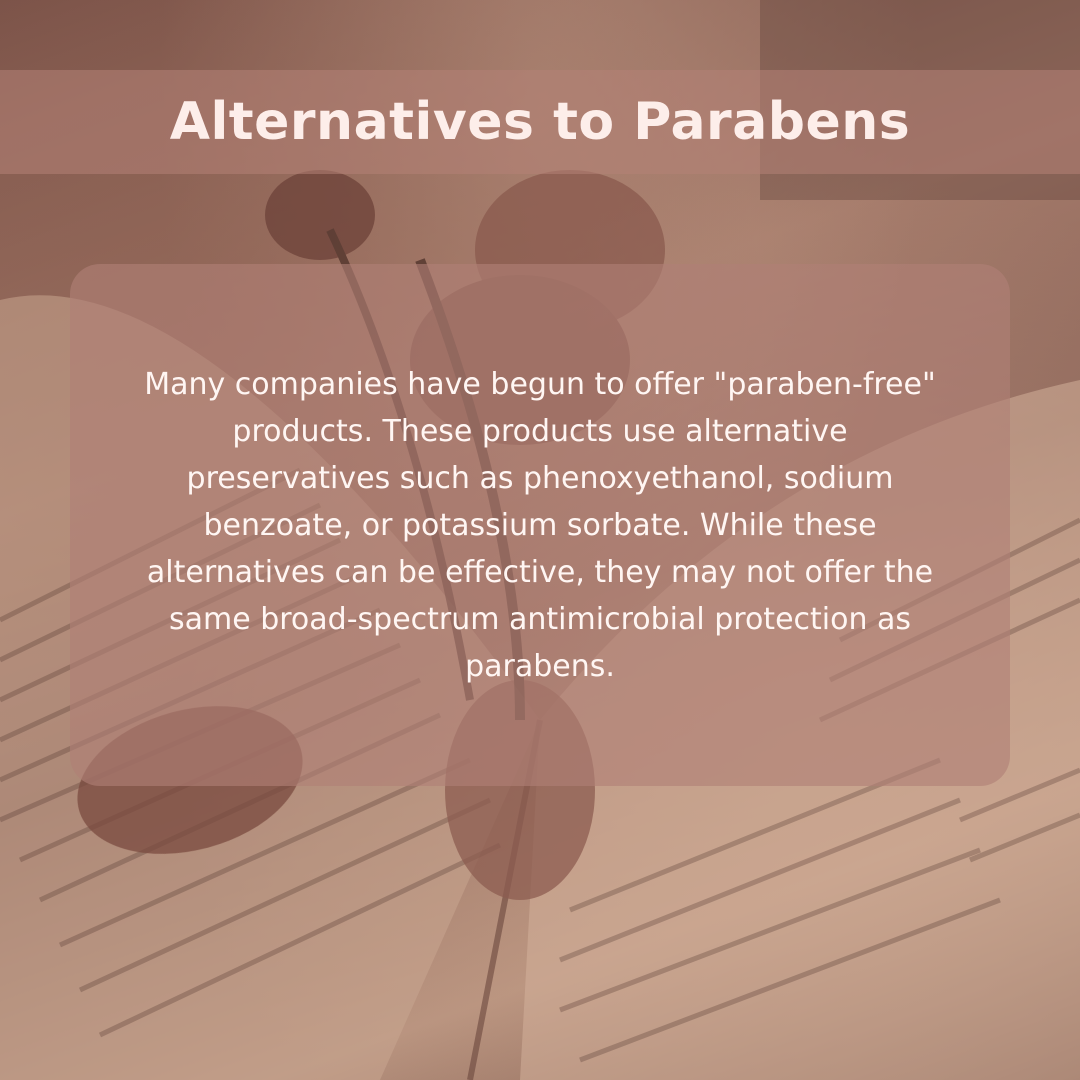 This screenshot has height=1080, width=1080. I want to click on rose-bloom, so click(320, 215).